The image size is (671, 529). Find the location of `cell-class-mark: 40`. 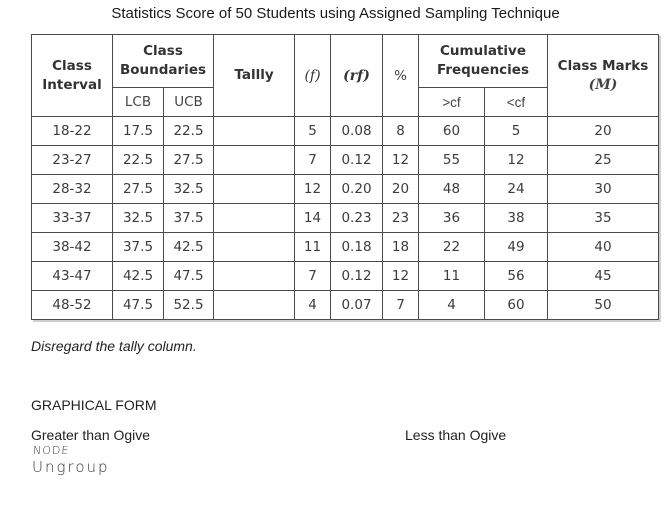

cell-class-mark: 40 is located at coordinates (603, 247).